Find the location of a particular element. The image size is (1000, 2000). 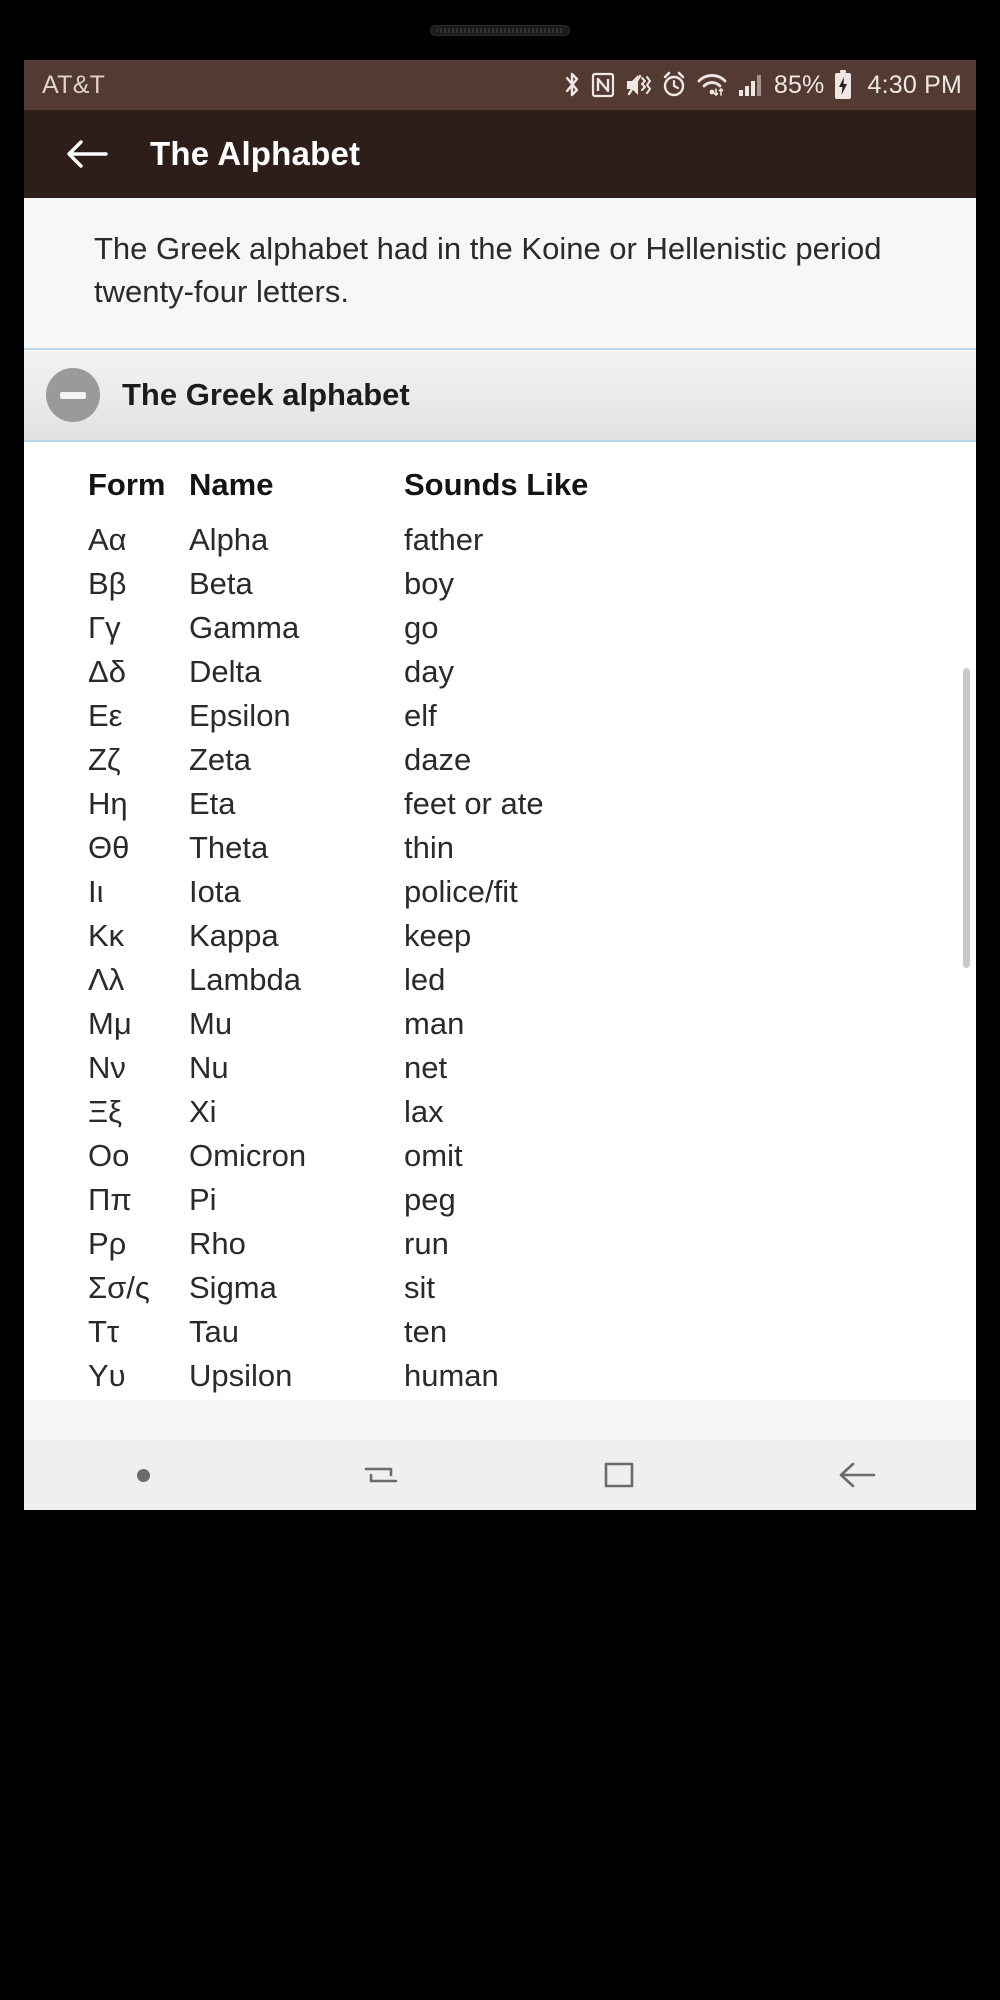

table-row: Υυ Upsilon human is located at coordinates (500, 1376).